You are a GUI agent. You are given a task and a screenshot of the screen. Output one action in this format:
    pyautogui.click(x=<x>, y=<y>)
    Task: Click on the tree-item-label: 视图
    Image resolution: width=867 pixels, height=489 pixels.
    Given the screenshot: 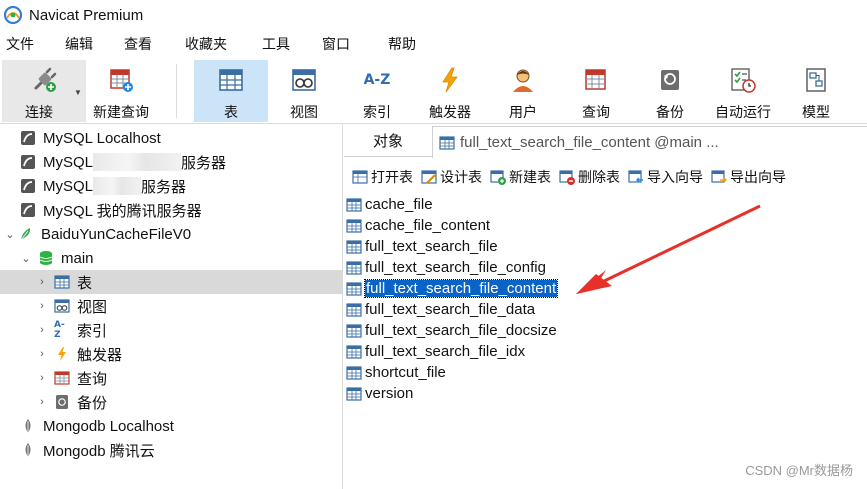 What is the action you would take?
    pyautogui.click(x=92, y=307)
    